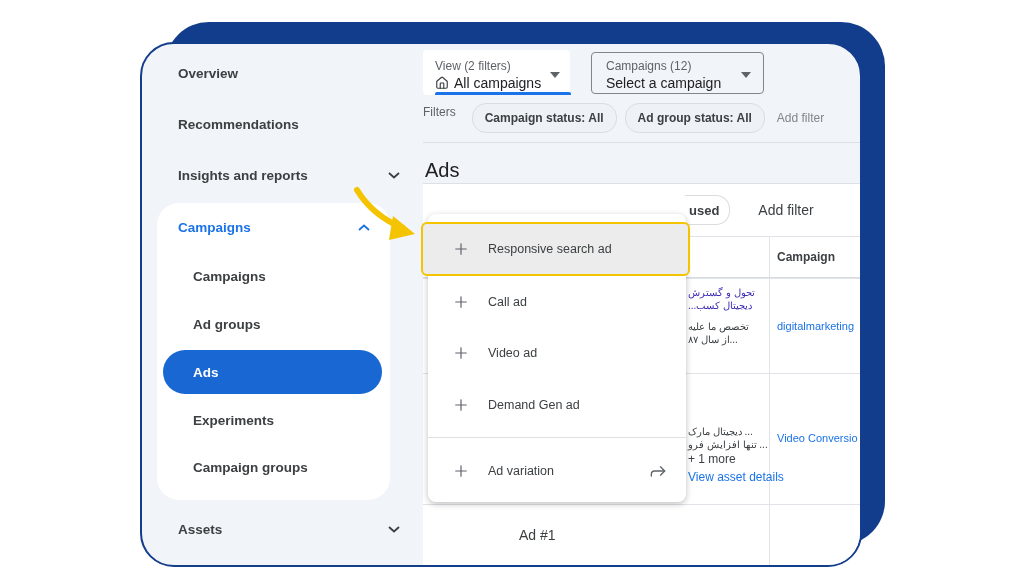 The image size is (1024, 579). What do you see at coordinates (557, 353) in the screenshot?
I see `menu-item: Video ad` at bounding box center [557, 353].